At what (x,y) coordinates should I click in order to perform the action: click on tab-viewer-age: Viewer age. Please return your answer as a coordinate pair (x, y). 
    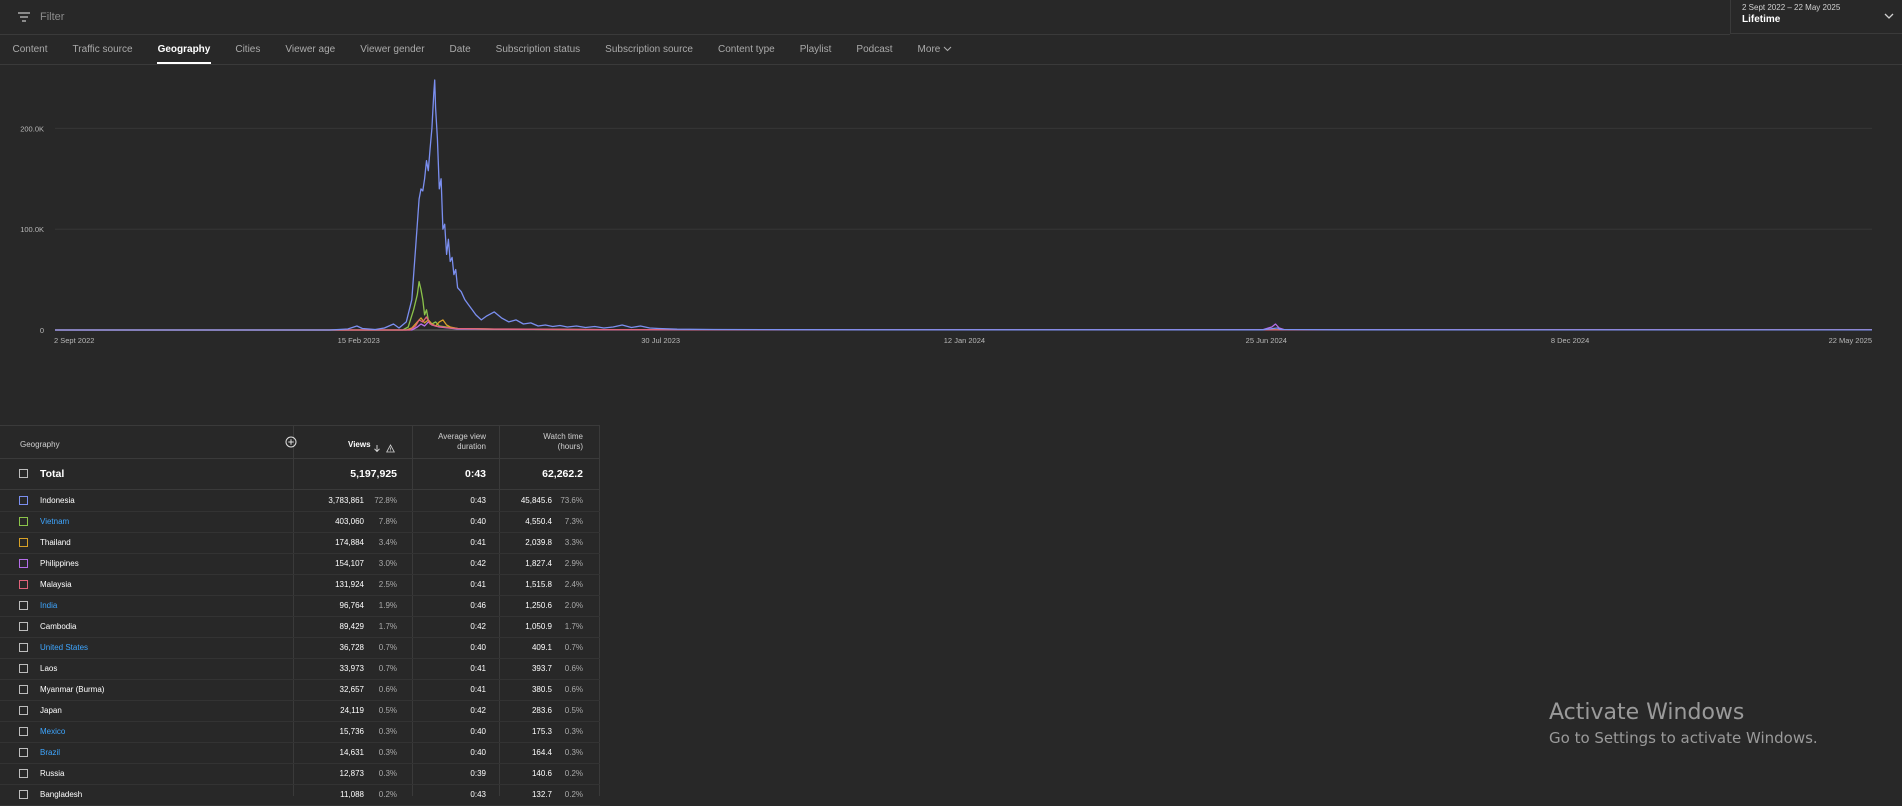
    Looking at the image, I should click on (310, 49).